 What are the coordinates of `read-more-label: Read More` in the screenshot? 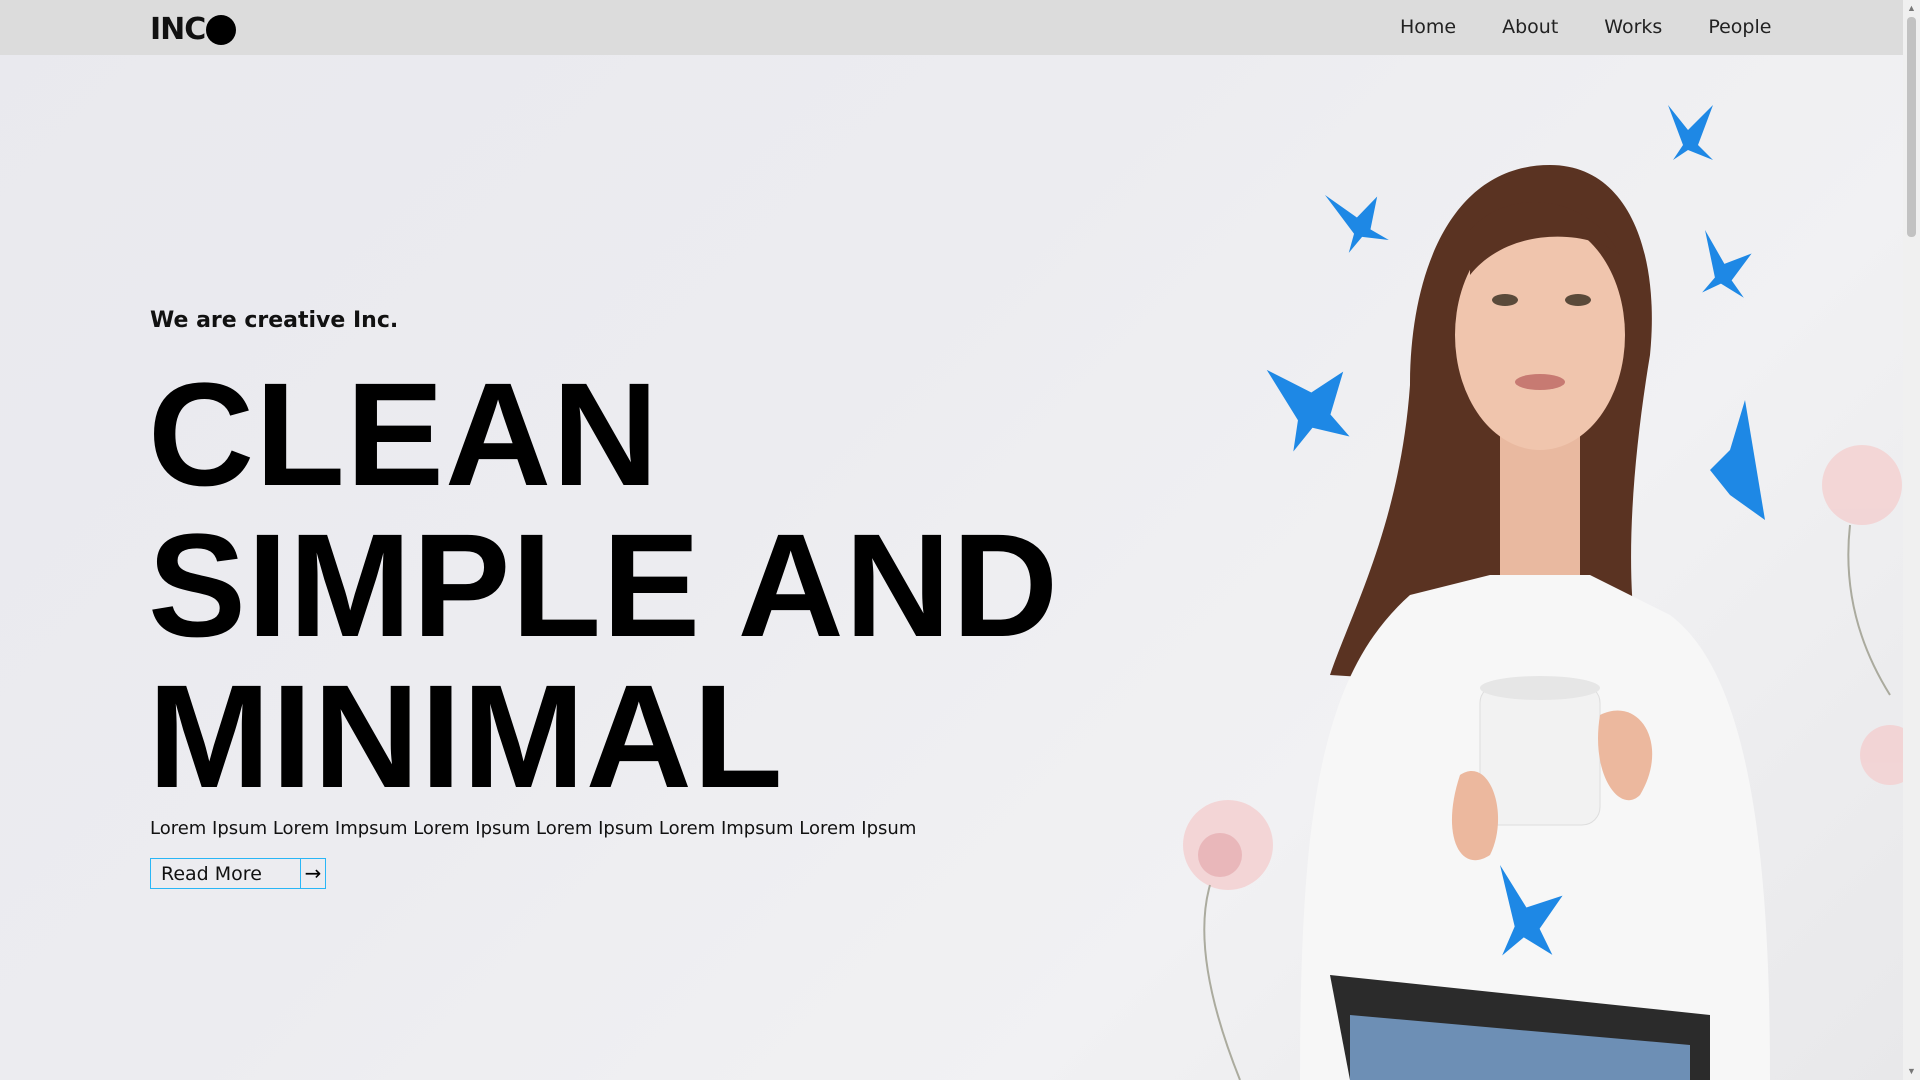 It's located at (226, 873).